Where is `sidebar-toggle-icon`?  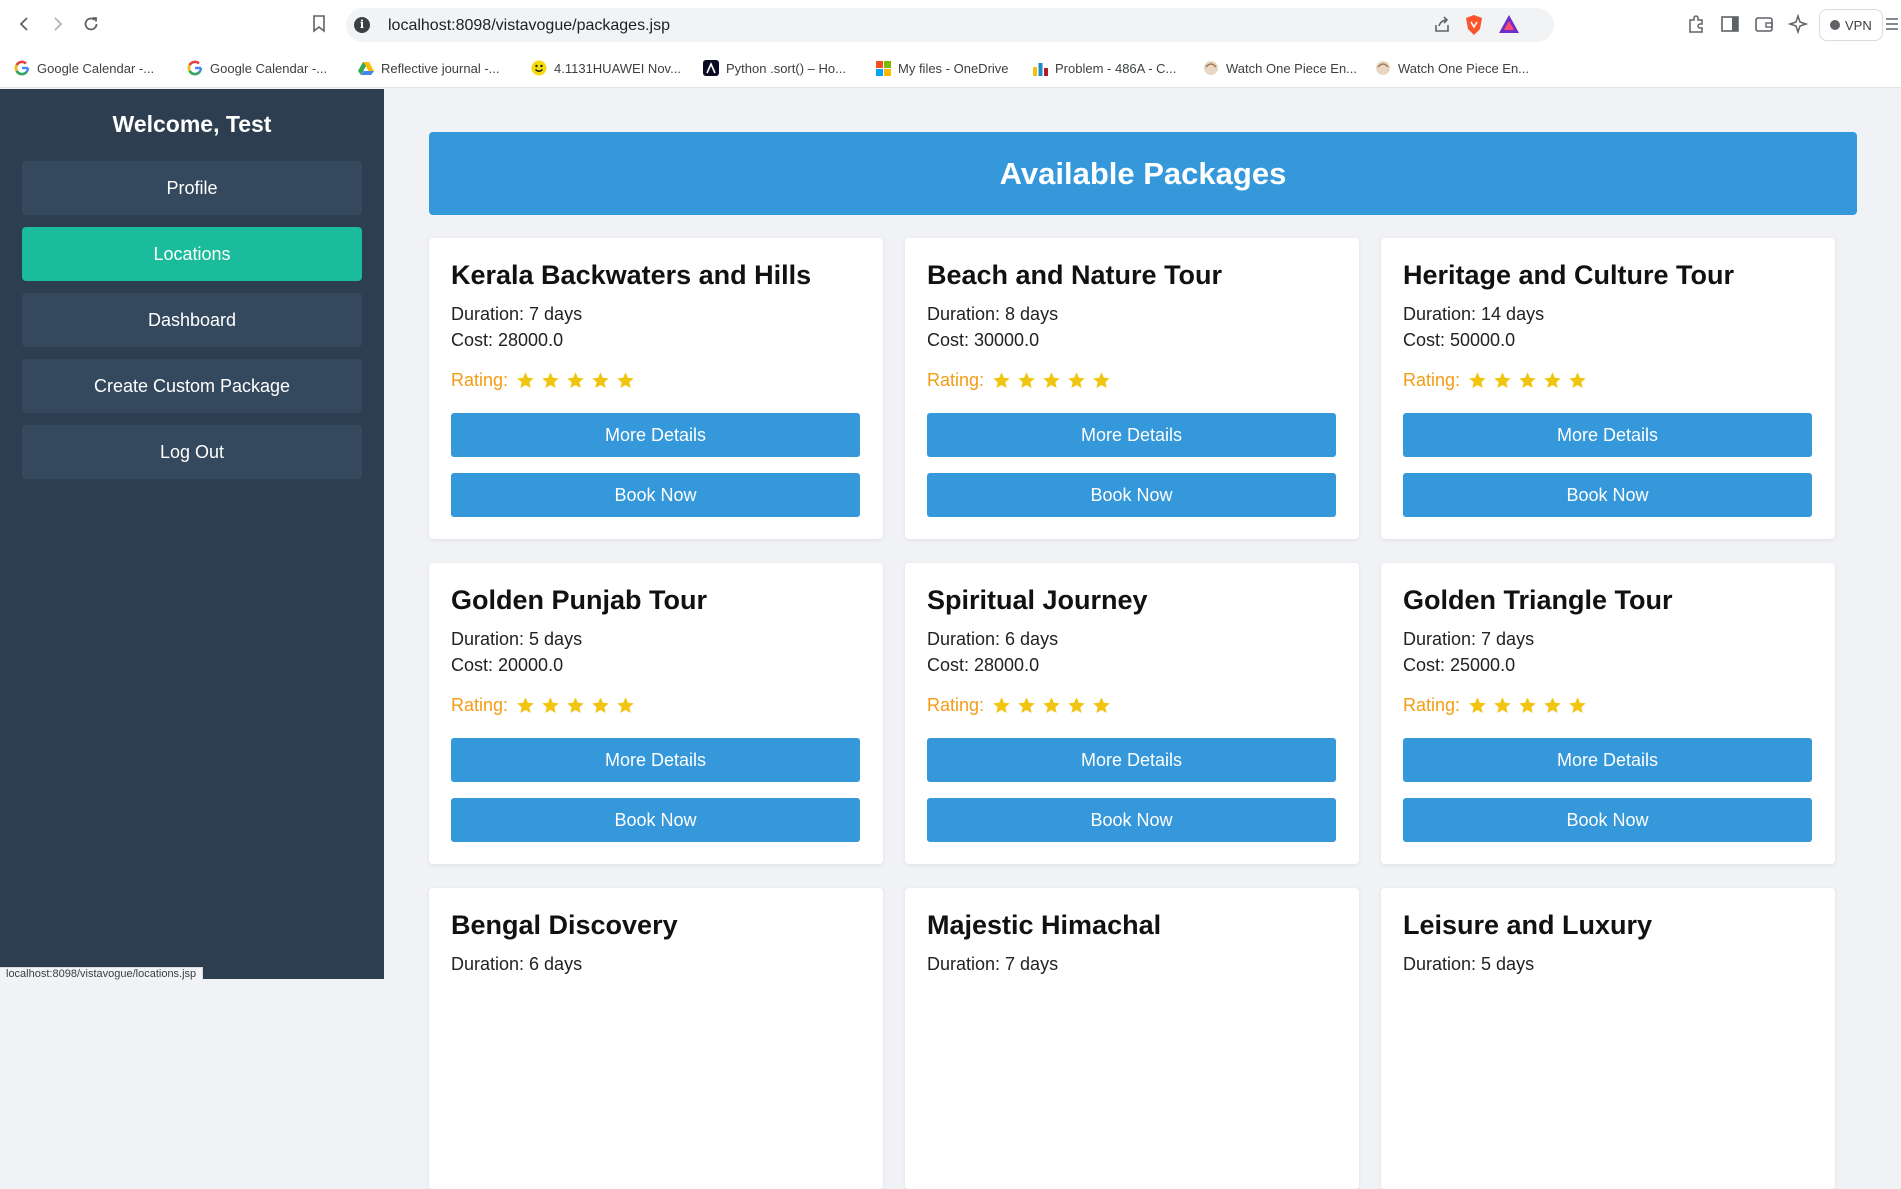 sidebar-toggle-icon is located at coordinates (1731, 25).